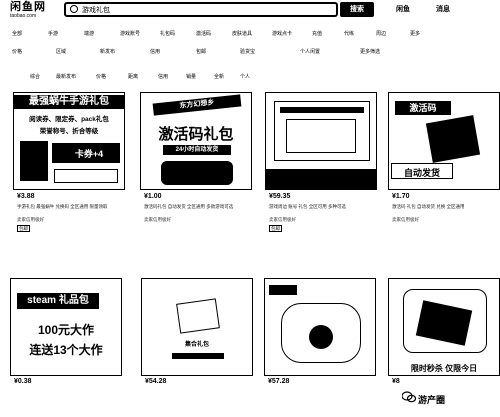 The image size is (500, 417). Describe the element at coordinates (310, 51) in the screenshot. I see `filter-item: 个人闲置` at that location.